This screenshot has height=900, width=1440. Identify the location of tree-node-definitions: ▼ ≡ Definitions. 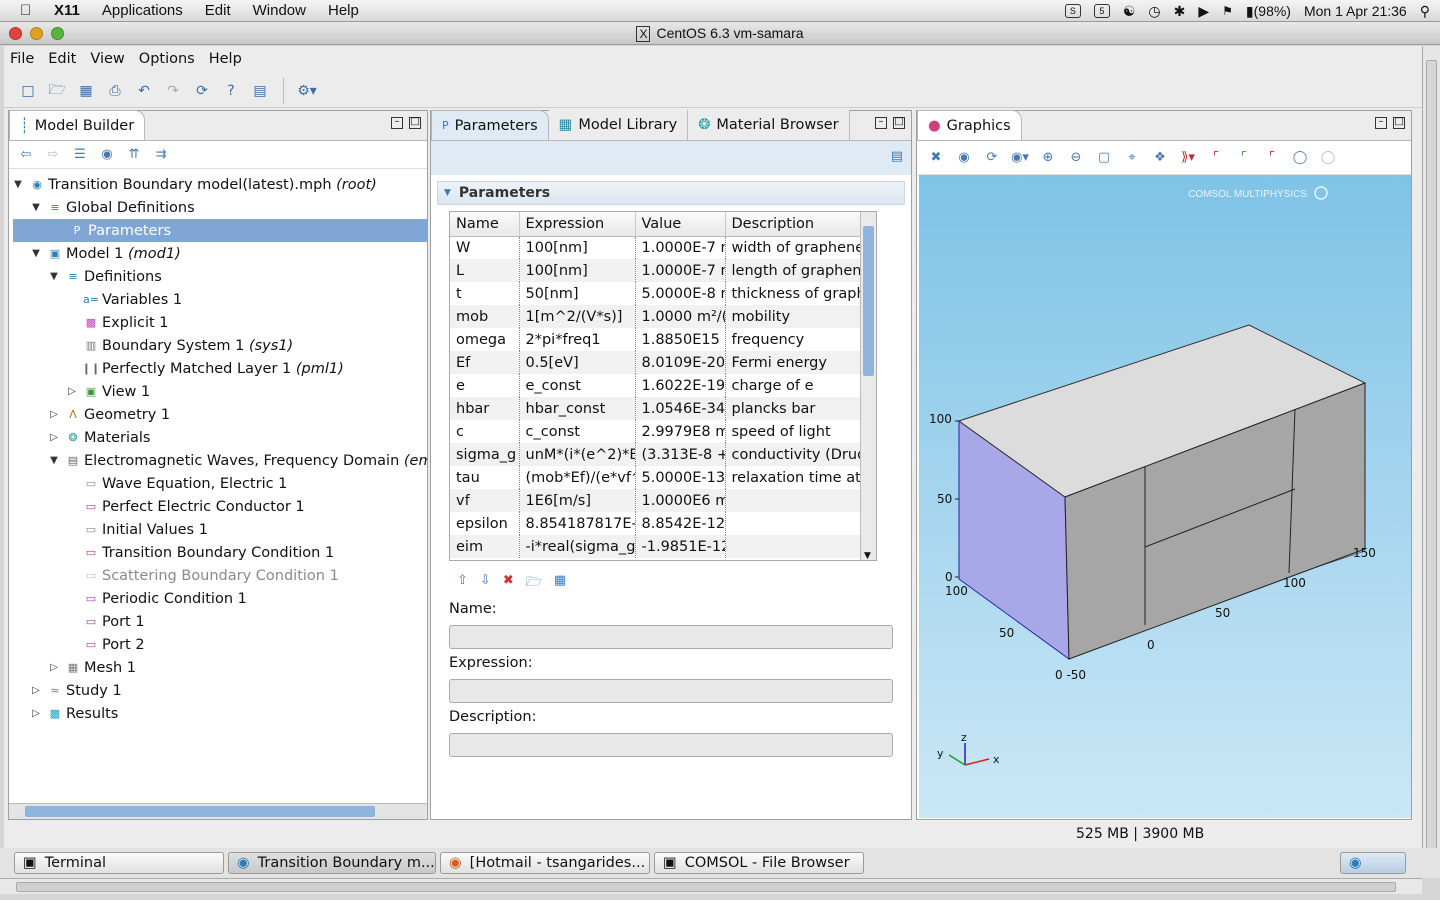
(104, 276).